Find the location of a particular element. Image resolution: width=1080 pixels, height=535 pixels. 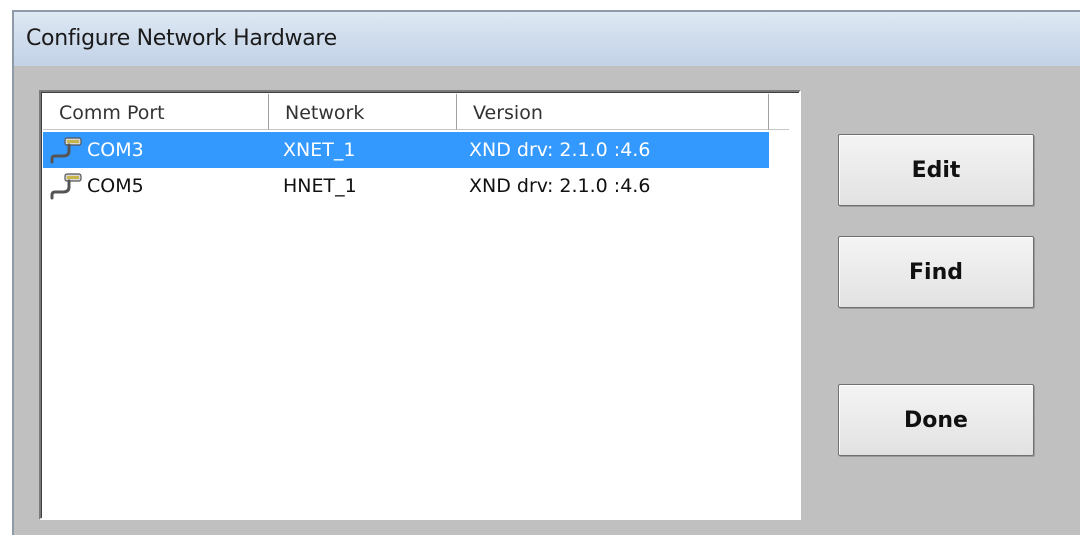

column-header-network: Network is located at coordinates (363, 112).